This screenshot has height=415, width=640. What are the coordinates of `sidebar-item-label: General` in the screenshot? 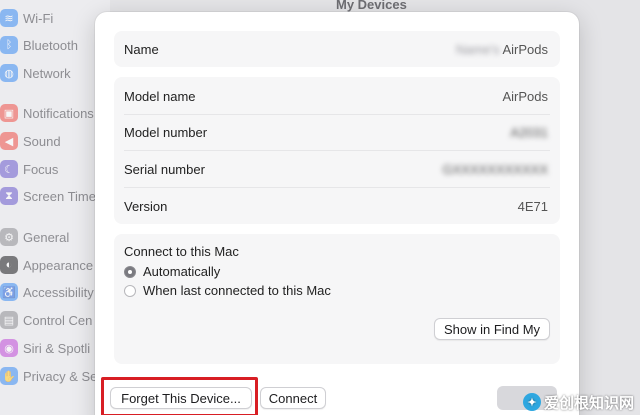 It's located at (46, 237).